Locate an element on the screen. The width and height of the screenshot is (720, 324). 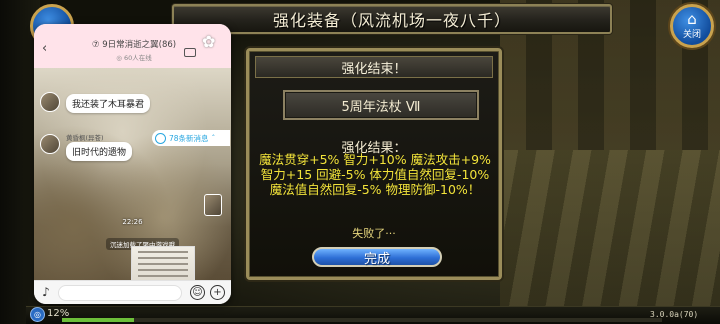
cat-avatar-icon: ✿ is located at coordinates (213, 43).